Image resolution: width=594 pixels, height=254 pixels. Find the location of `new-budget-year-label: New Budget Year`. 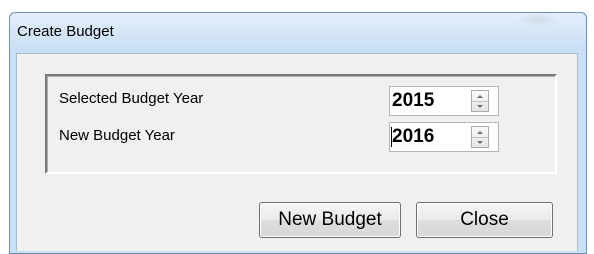

new-budget-year-label: New Budget Year is located at coordinates (117, 135).